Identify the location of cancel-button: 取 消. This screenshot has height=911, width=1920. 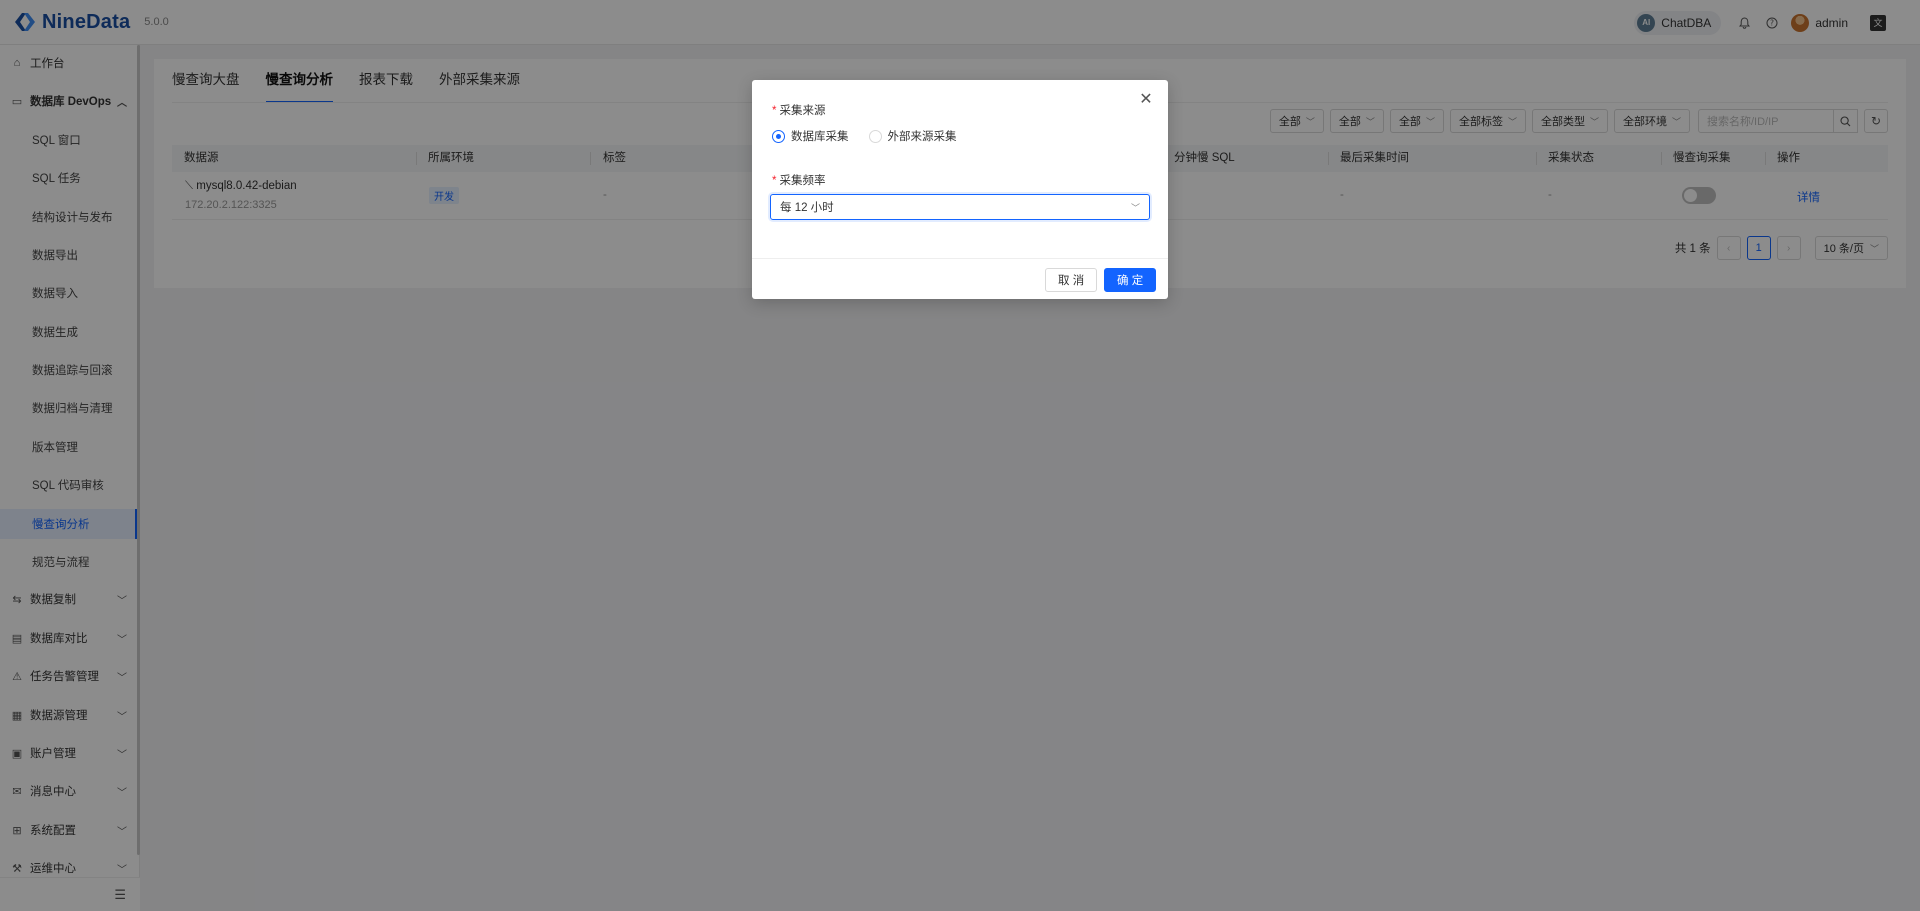
(1071, 280).